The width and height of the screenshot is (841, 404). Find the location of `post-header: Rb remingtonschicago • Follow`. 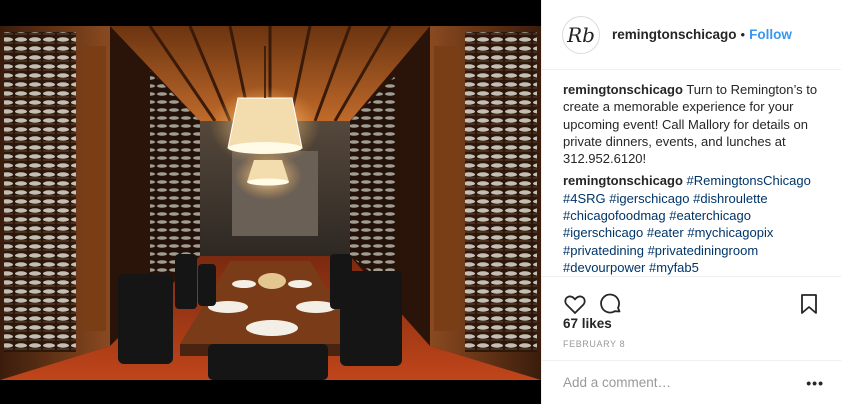

post-header: Rb remingtonschicago • Follow is located at coordinates (691, 35).